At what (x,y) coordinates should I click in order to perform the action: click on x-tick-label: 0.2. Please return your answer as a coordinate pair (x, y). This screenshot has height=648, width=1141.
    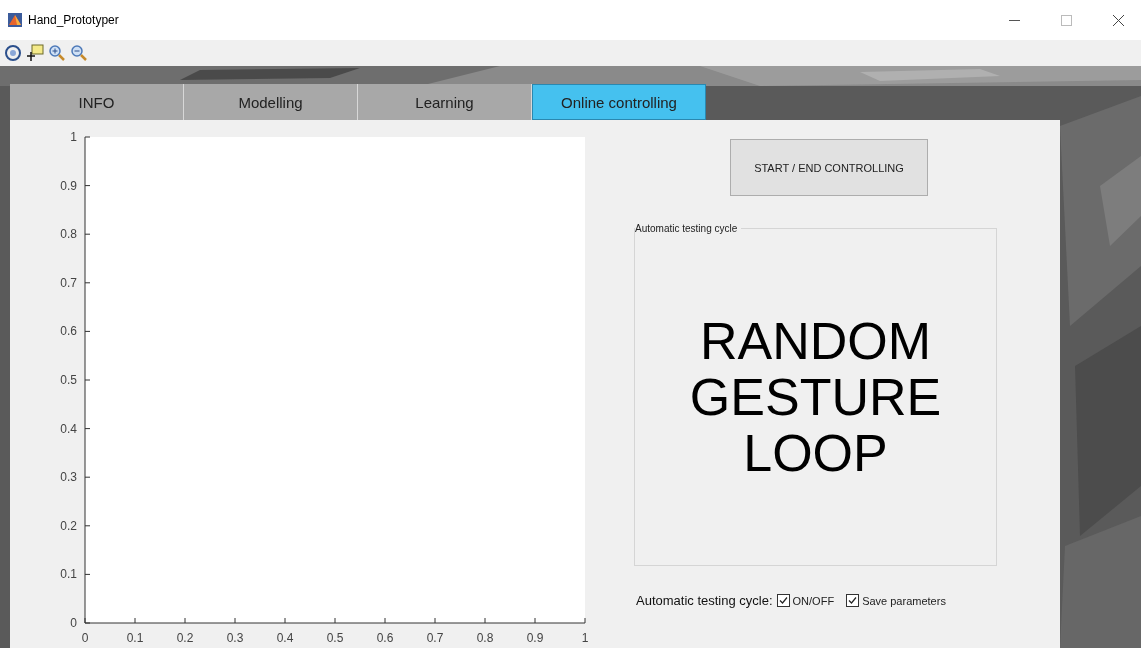
    Looking at the image, I should click on (185, 638).